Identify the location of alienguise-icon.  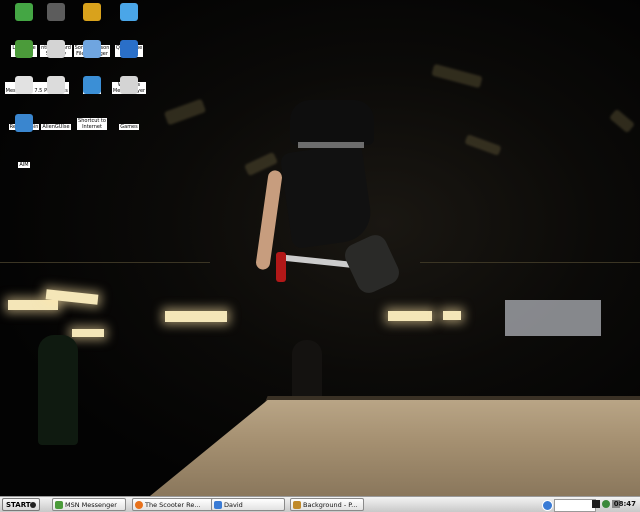
(56, 85).